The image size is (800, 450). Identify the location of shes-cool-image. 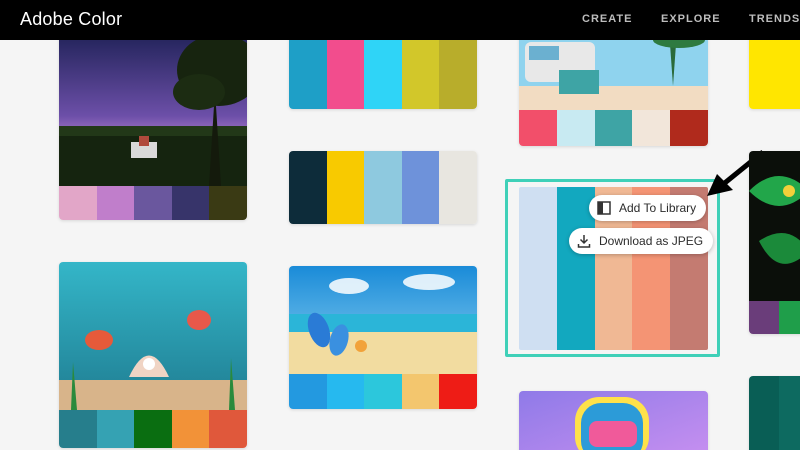
(613, 420).